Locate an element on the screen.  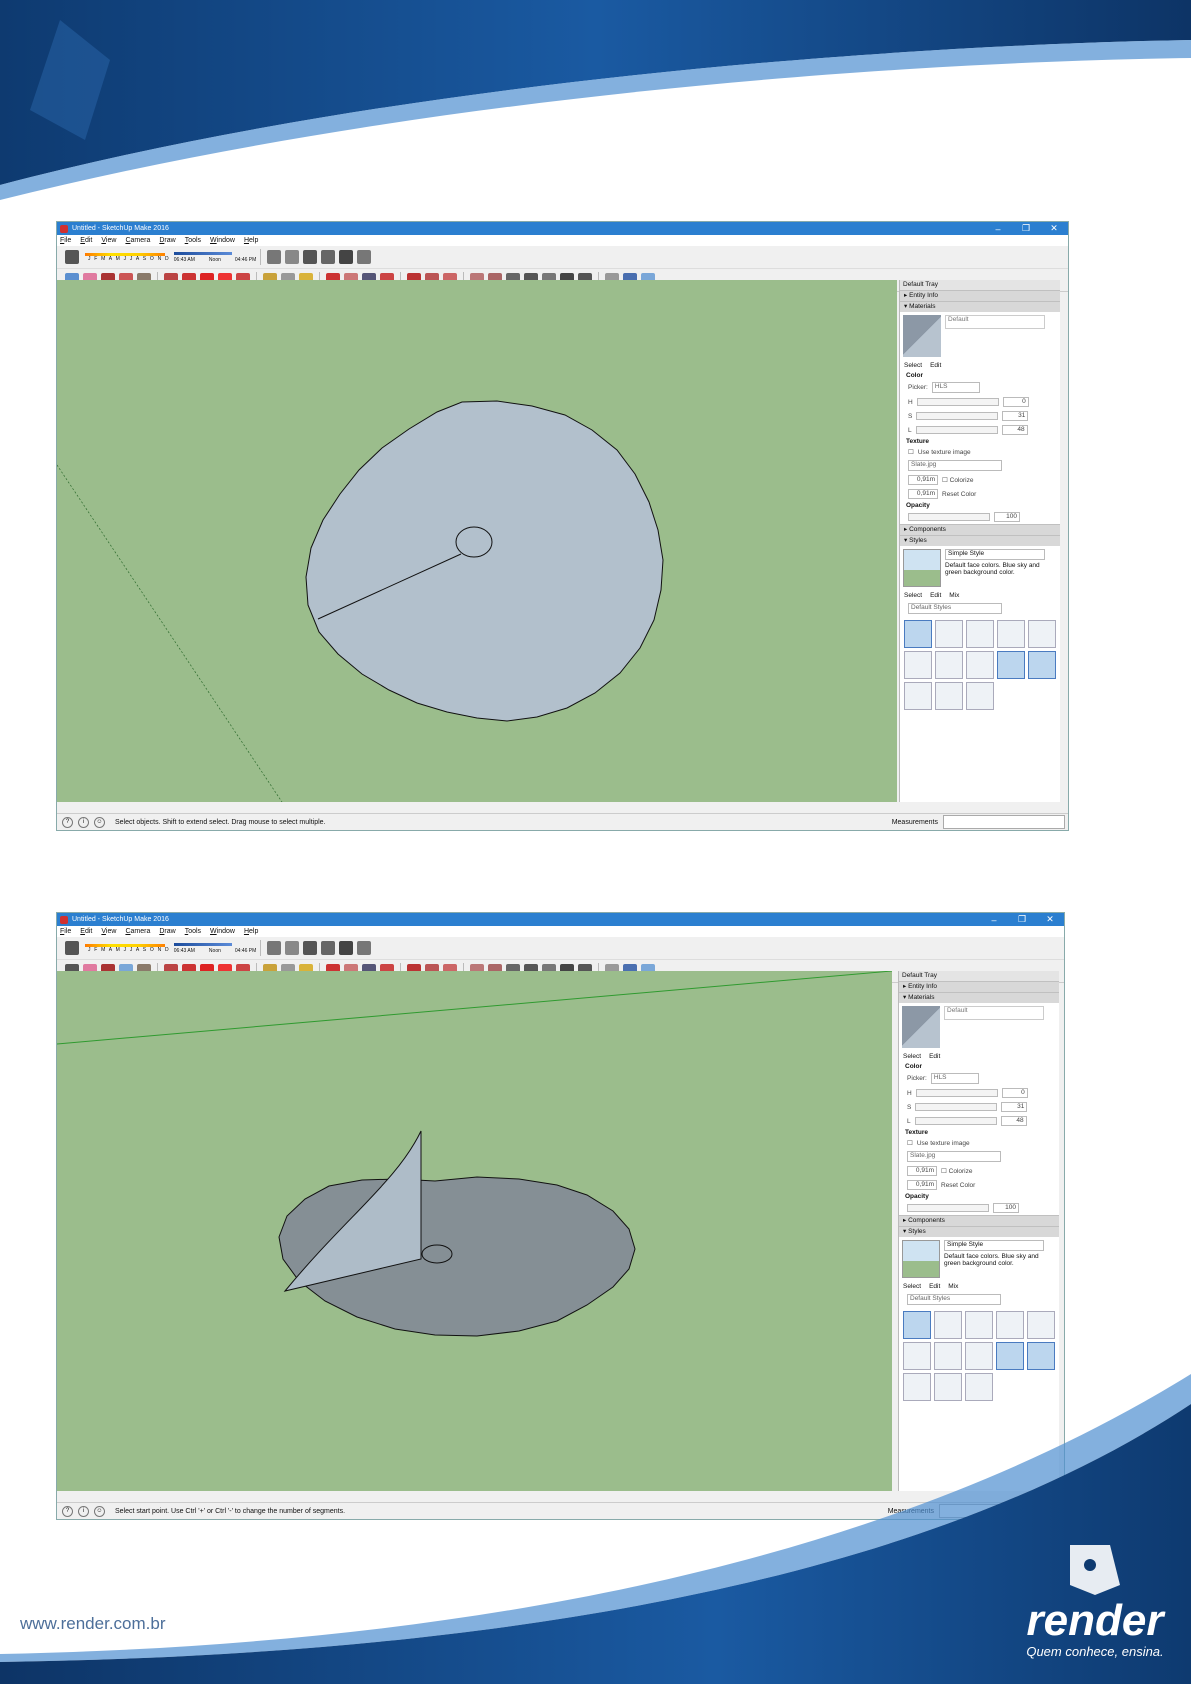
footer-url: www.render.com.br is located at coordinates (93, 1624).